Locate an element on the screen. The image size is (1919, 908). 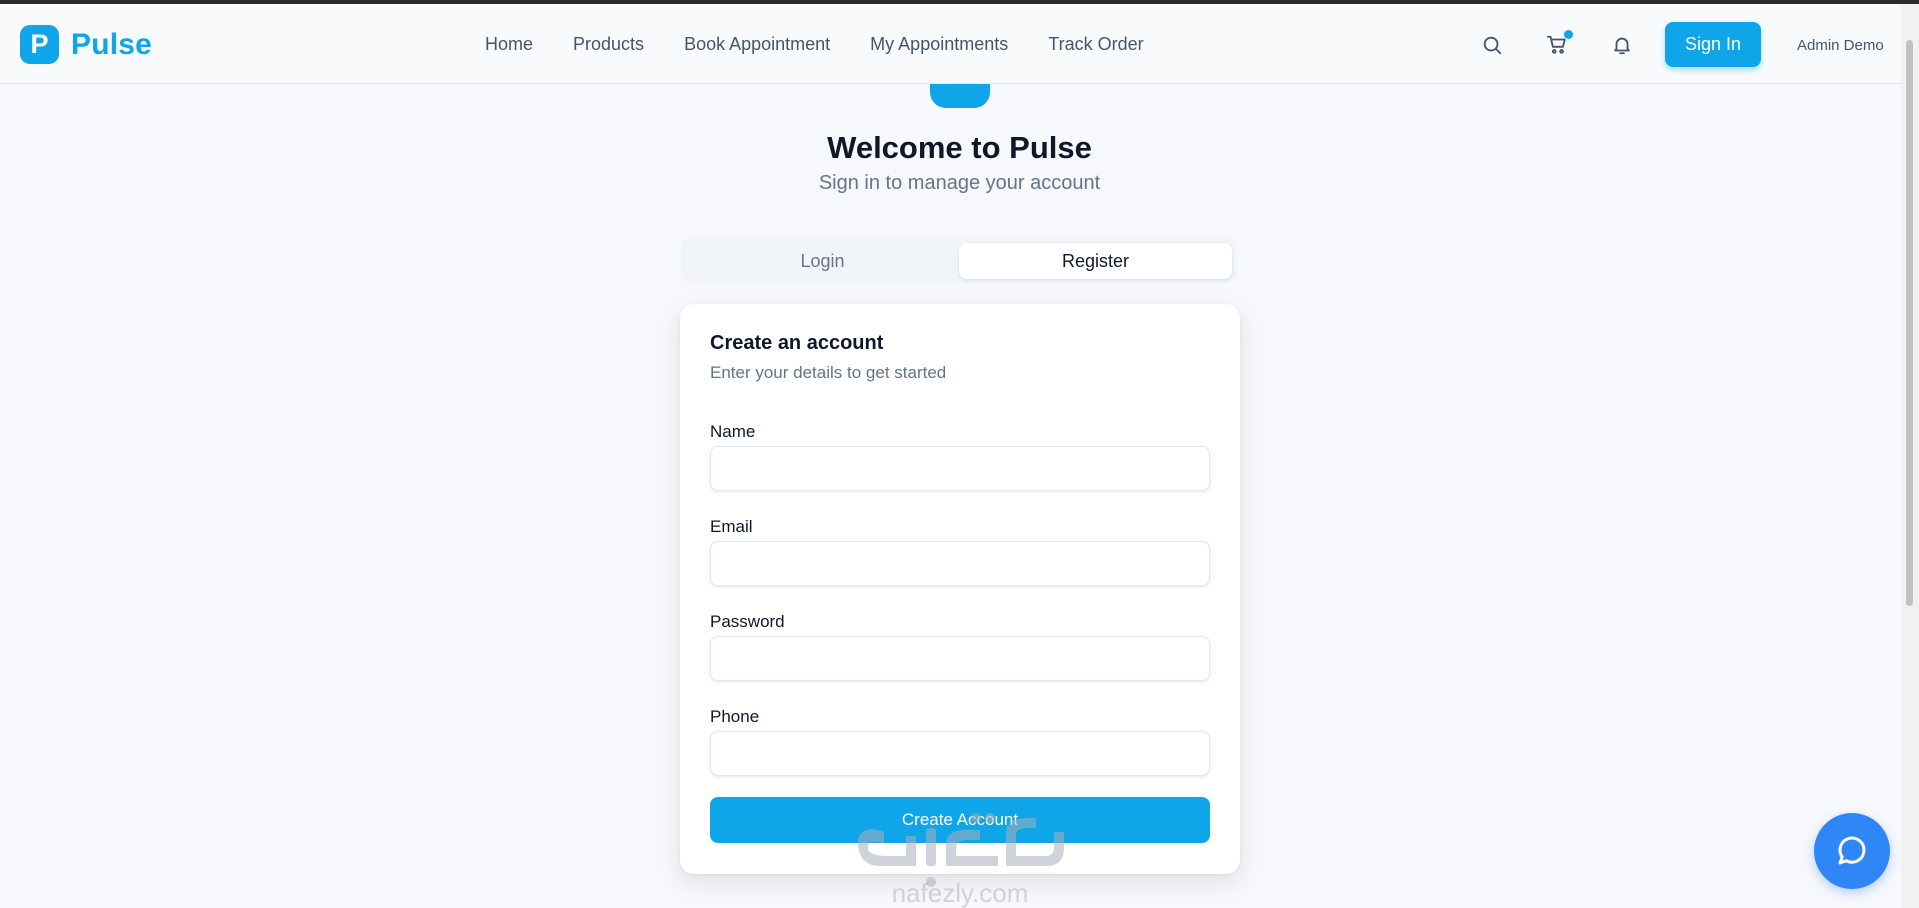
nav-products: Products is located at coordinates (608, 44).